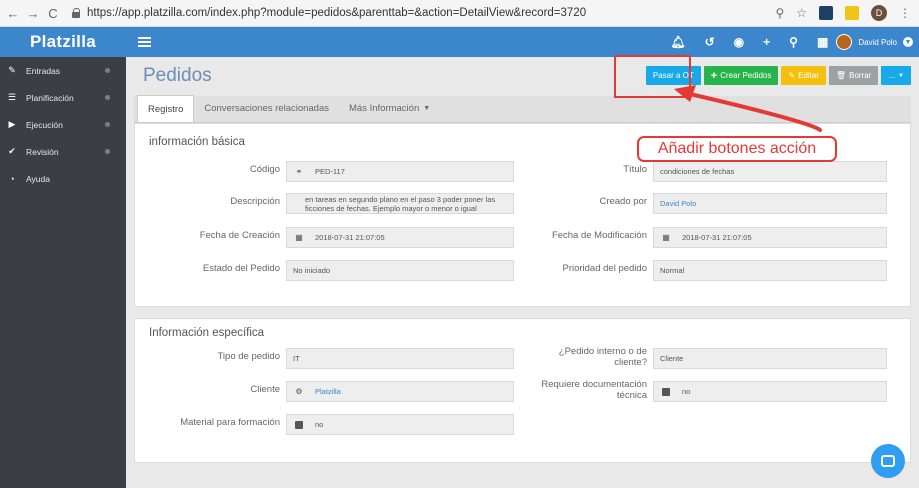 This screenshot has height=488, width=919. I want to click on label-line: cliente?, so click(630, 362).